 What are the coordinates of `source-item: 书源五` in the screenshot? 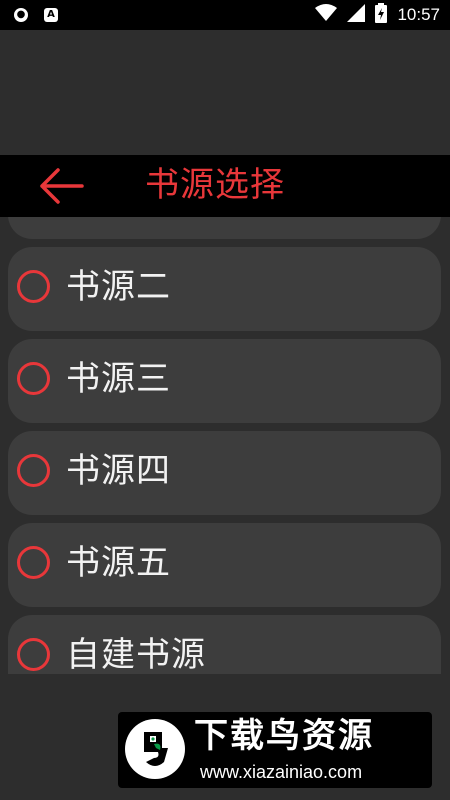 It's located at (224, 565).